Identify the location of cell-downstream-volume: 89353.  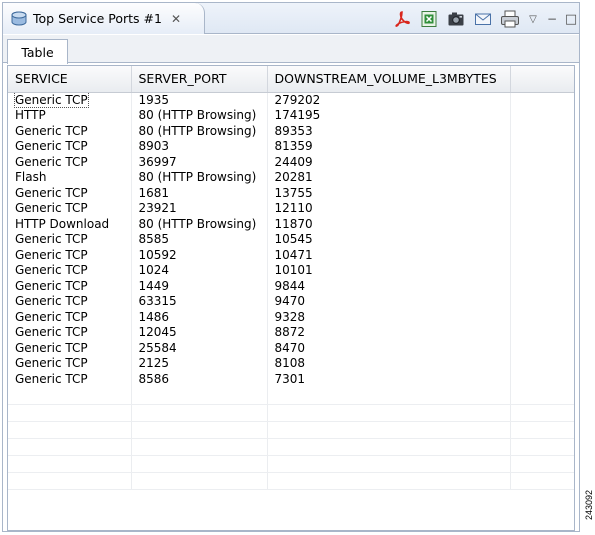
(389, 131).